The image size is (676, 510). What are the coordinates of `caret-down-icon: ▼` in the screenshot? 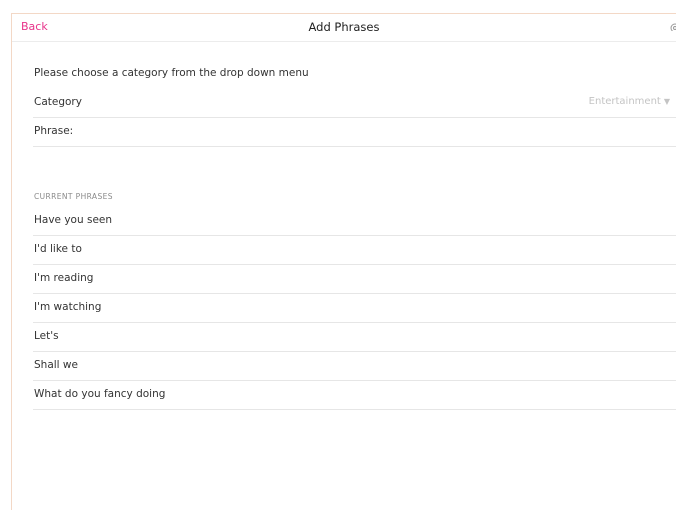 It's located at (666, 101).